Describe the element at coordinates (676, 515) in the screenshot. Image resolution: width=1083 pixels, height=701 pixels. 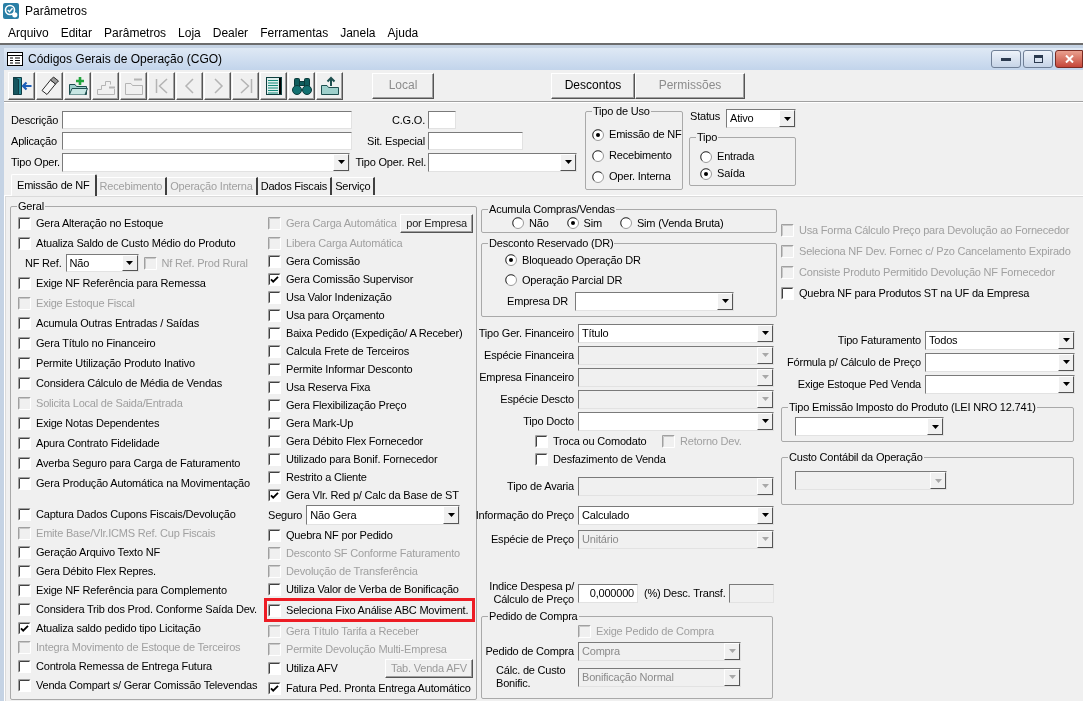
I see `dropdown: Calculado` at that location.